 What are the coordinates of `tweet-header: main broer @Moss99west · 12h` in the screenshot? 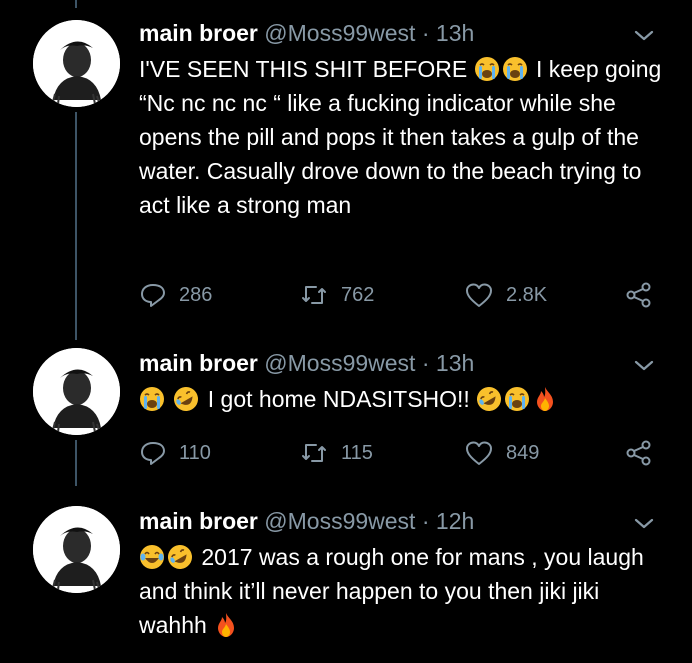 It's located at (405, 521).